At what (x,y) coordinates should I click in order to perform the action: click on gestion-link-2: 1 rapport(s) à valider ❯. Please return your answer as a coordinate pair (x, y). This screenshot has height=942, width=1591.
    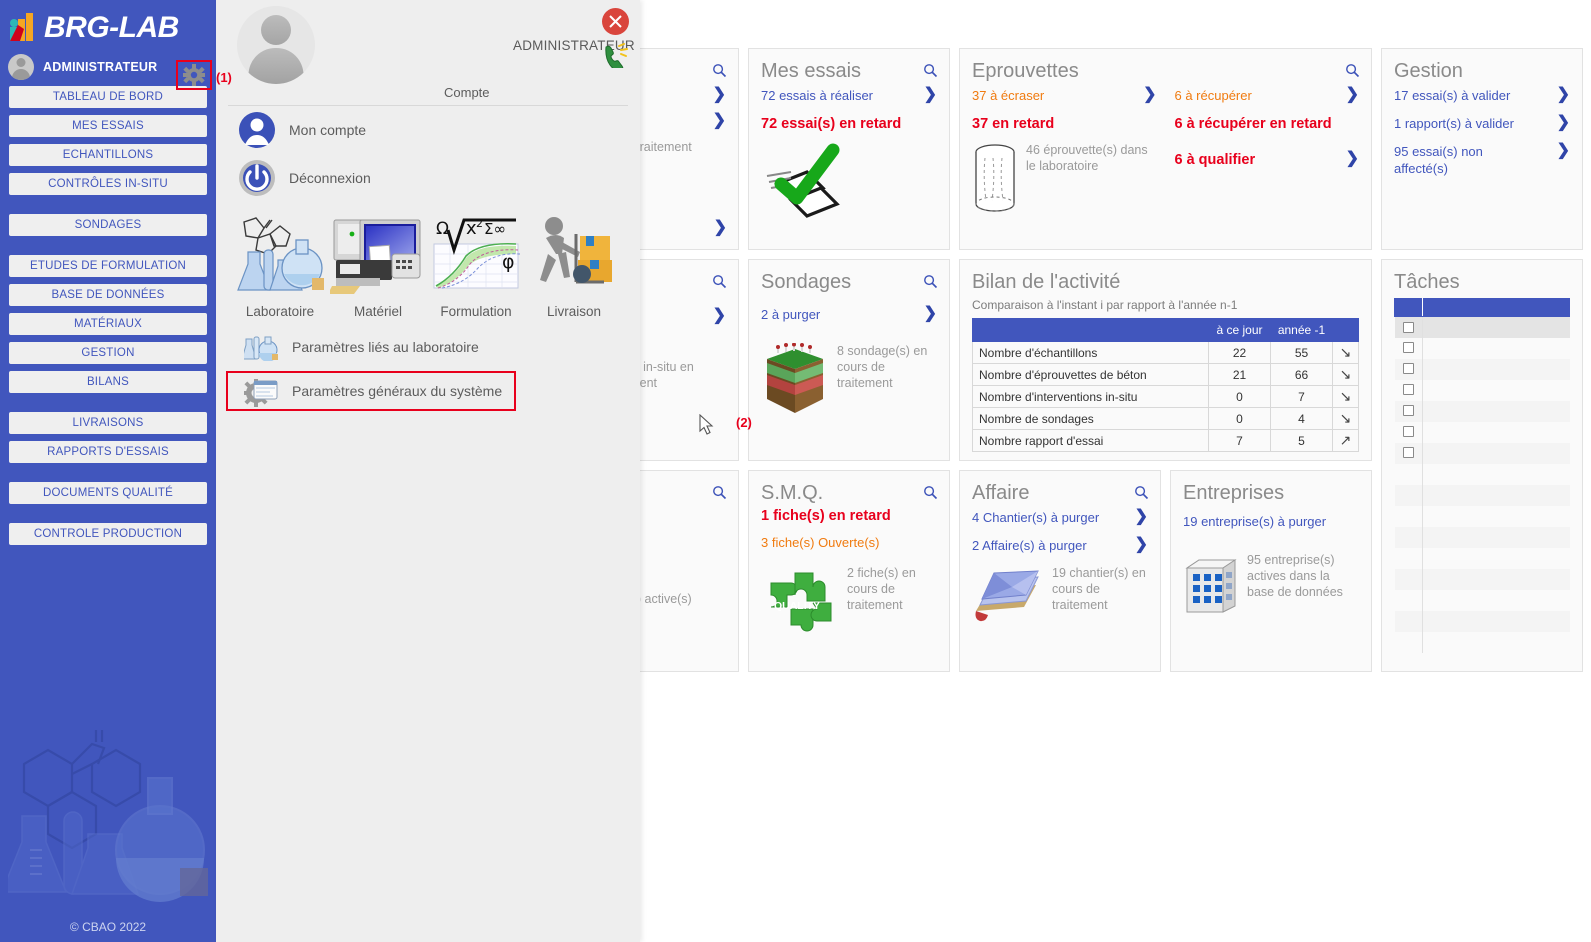
    Looking at the image, I should click on (1482, 123).